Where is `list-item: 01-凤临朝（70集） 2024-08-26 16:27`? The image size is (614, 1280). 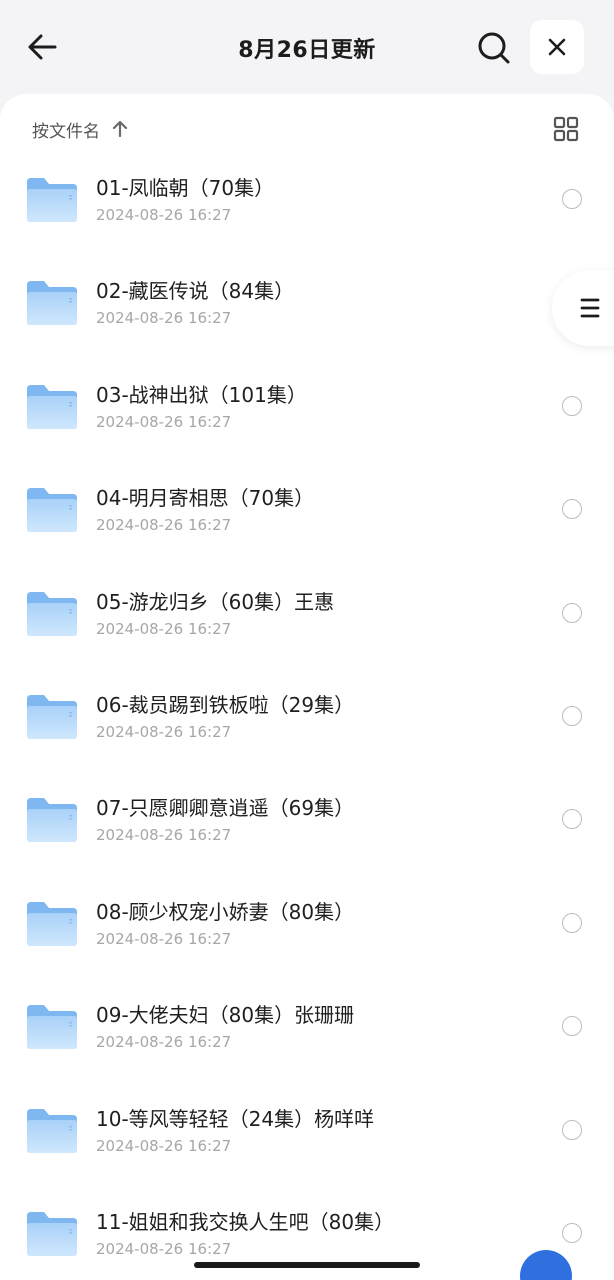
list-item: 01-凤临朝（70集） 2024-08-26 16:27 is located at coordinates (307, 223).